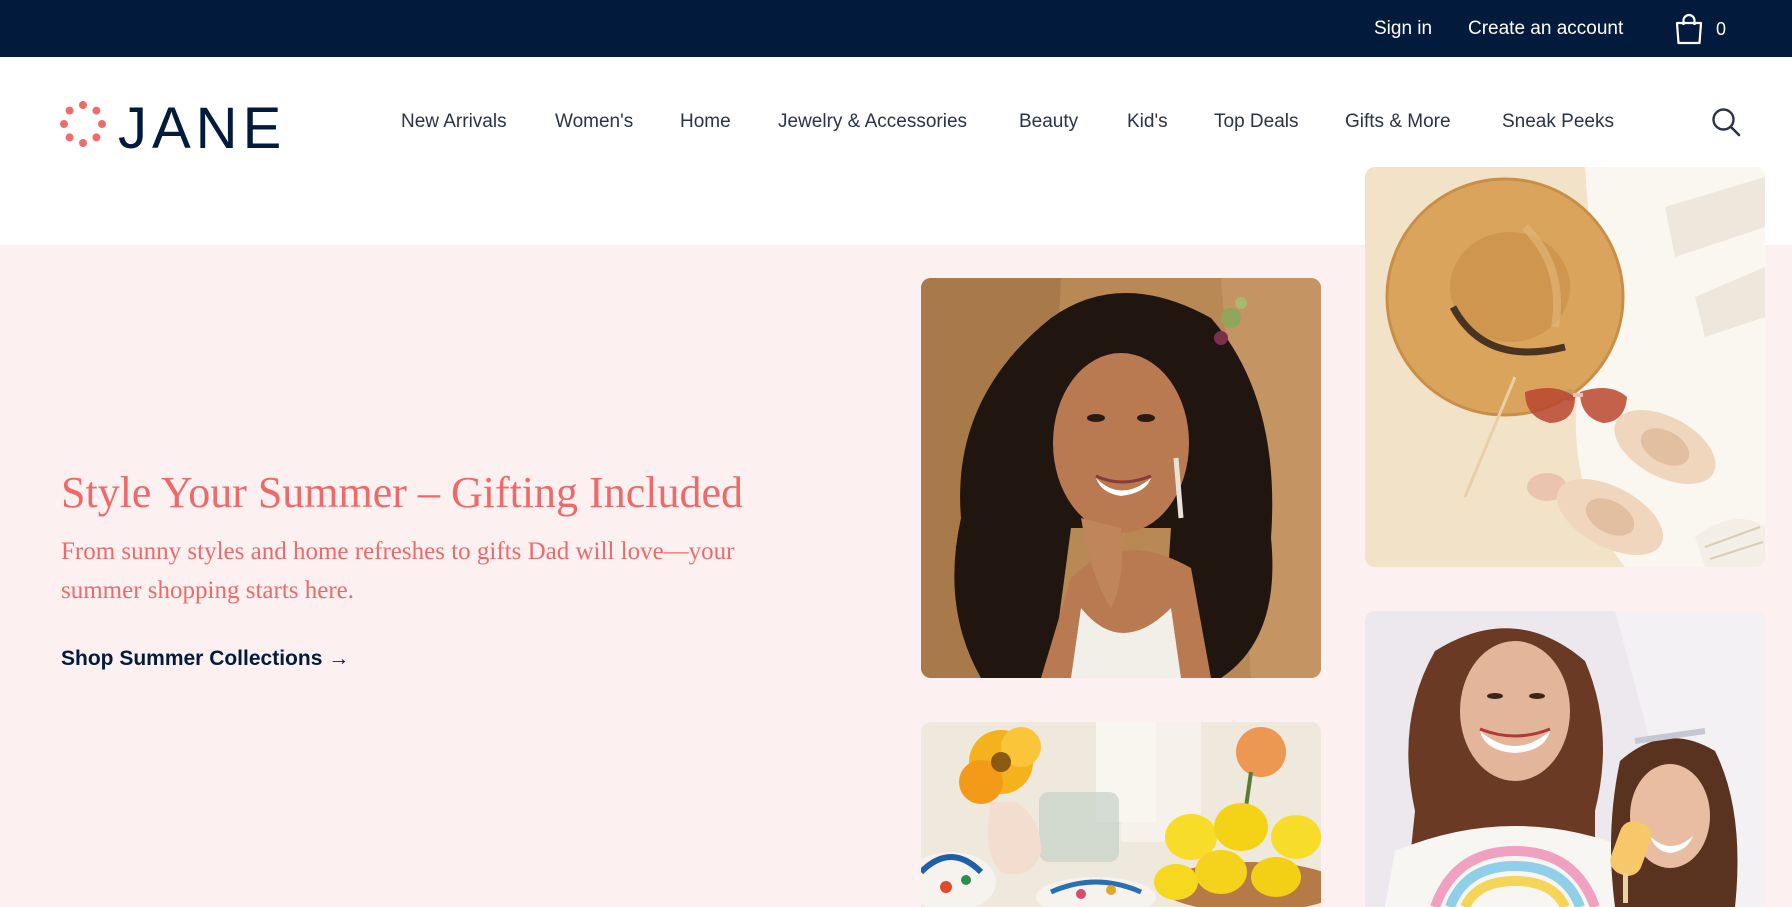  What do you see at coordinates (402, 492) in the screenshot?
I see `hero-headline: Style Your Summer – Gifting Included` at bounding box center [402, 492].